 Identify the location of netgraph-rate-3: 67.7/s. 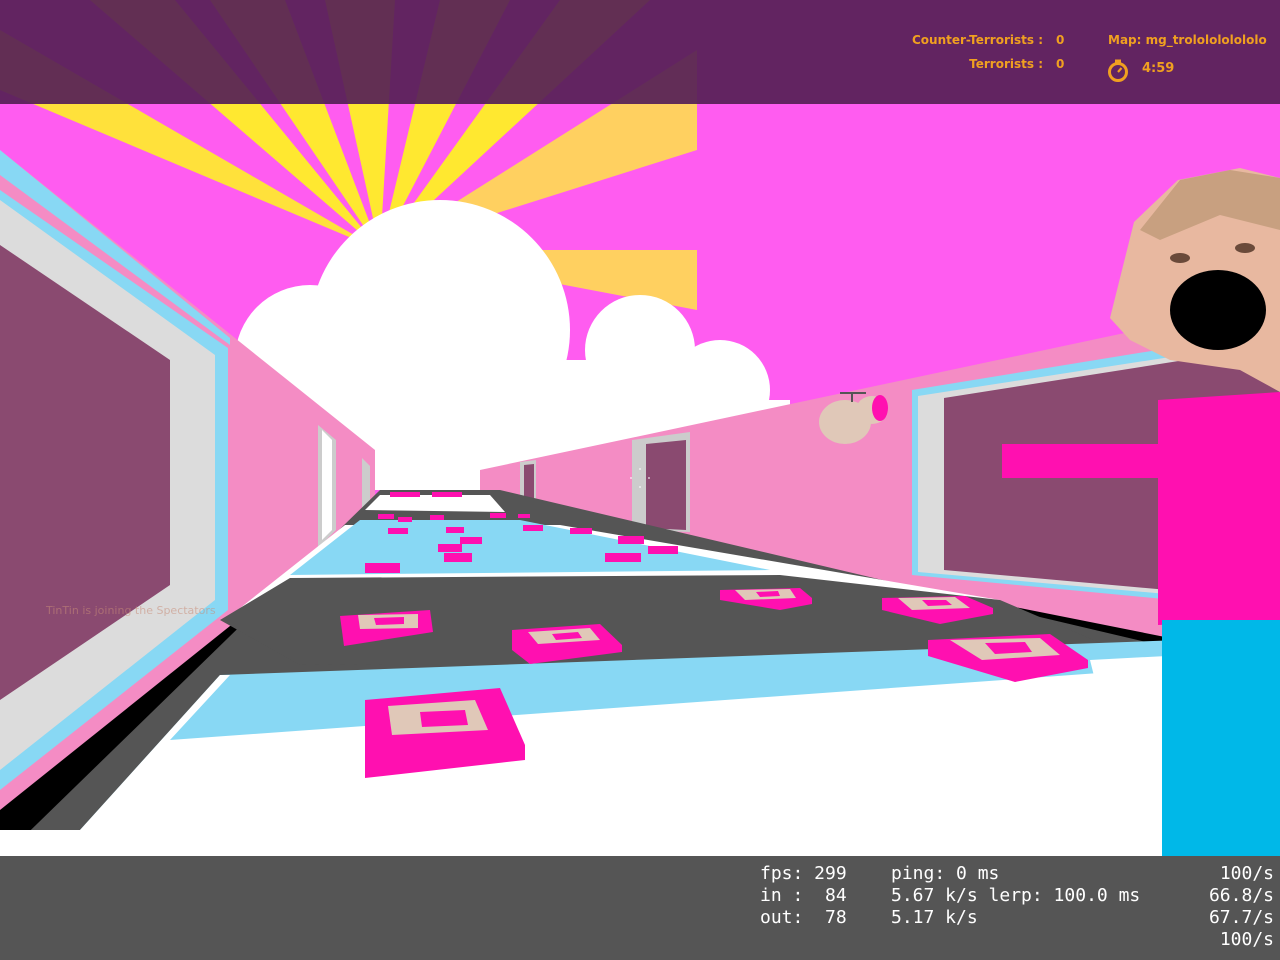
(1241, 917).